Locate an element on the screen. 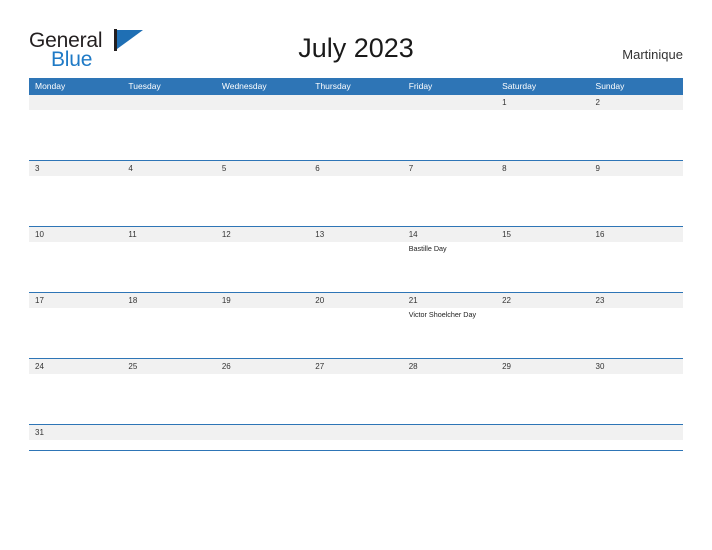 The width and height of the screenshot is (712, 550). day-number: 22 is located at coordinates (542, 300).